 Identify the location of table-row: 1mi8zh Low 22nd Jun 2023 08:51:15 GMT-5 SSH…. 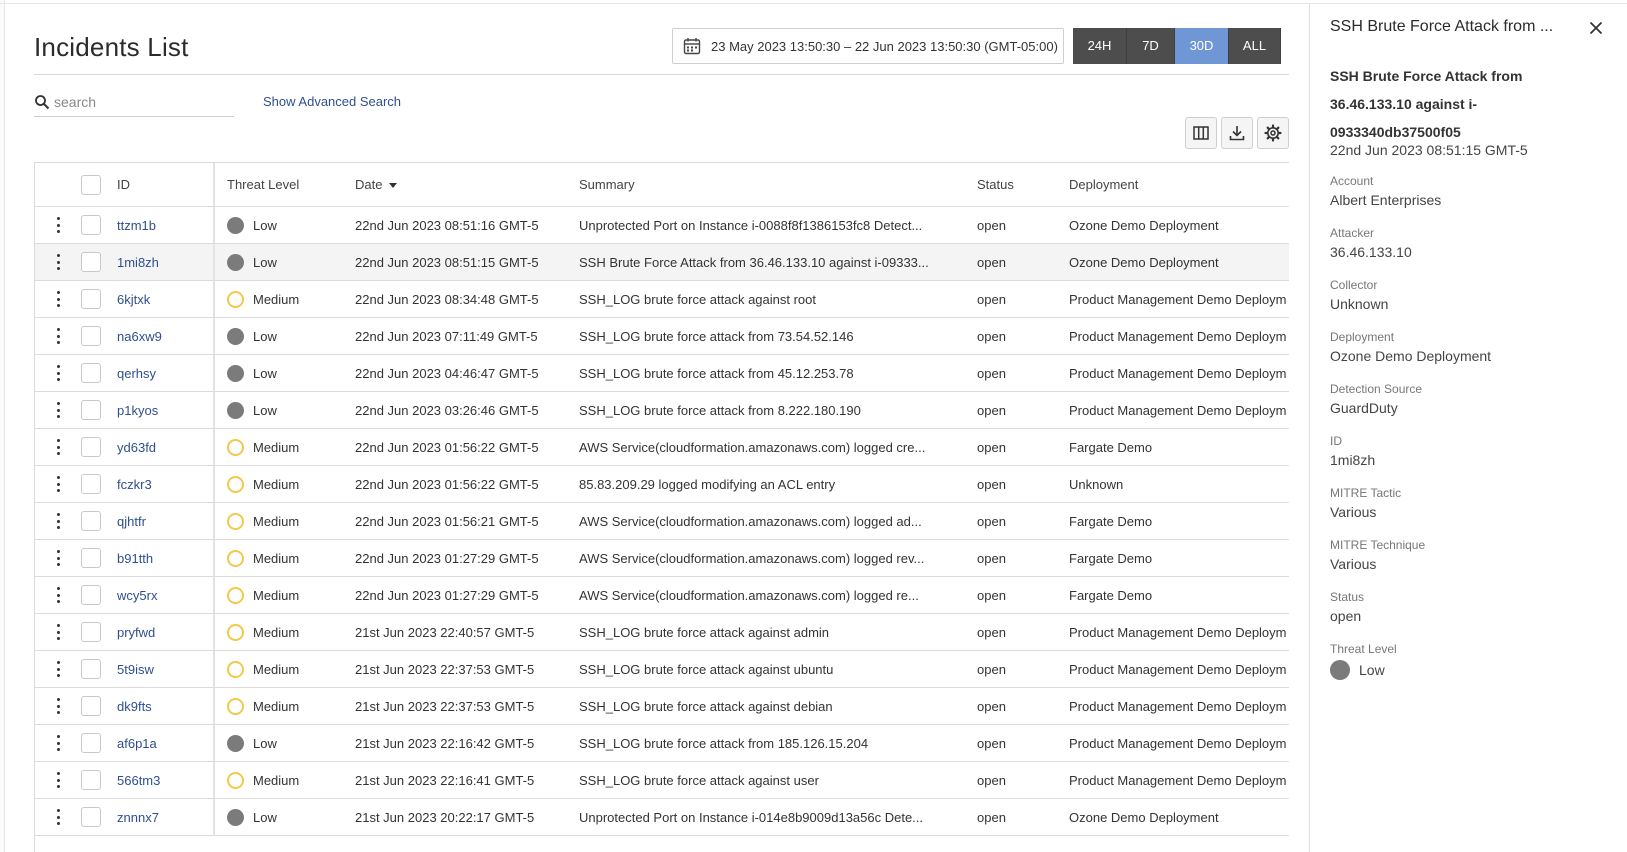
(662, 262).